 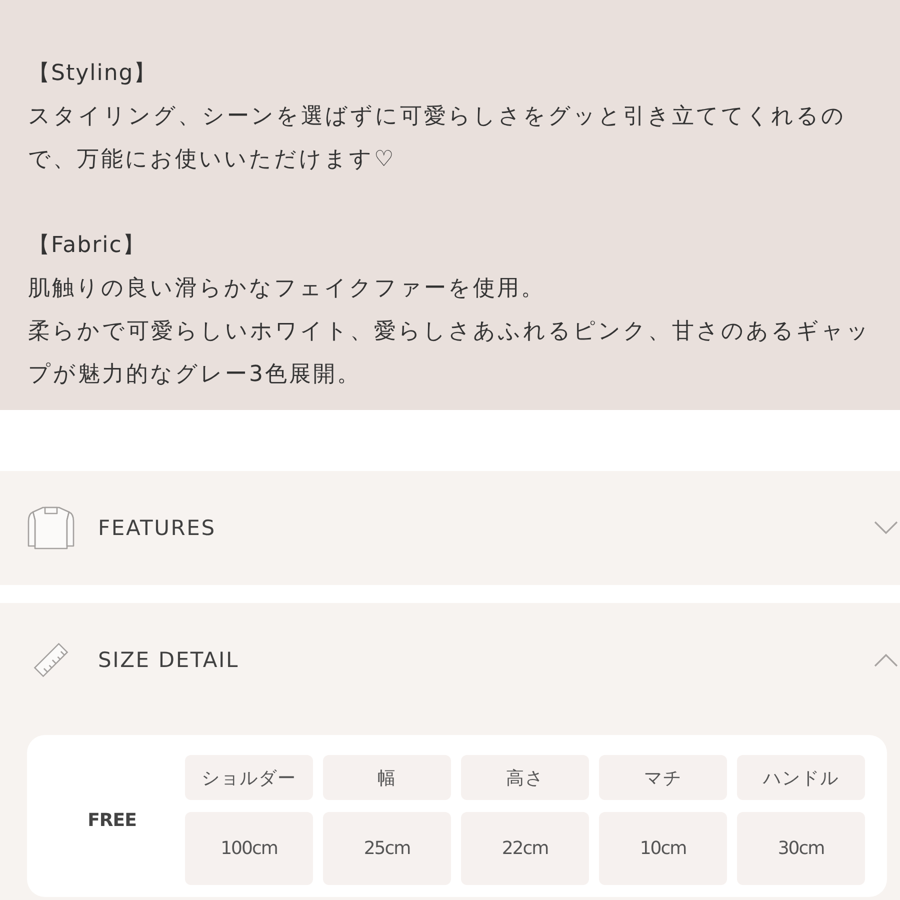 What do you see at coordinates (525, 848) in the screenshot?
I see `table-cell: 22cm` at bounding box center [525, 848].